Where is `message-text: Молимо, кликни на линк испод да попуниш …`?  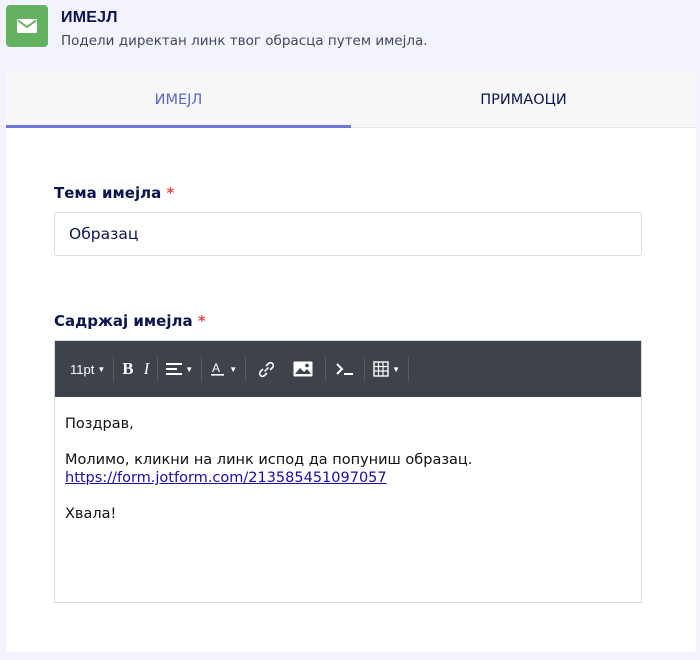 message-text: Молимо, кликни на линк испод да попуниш … is located at coordinates (269, 460).